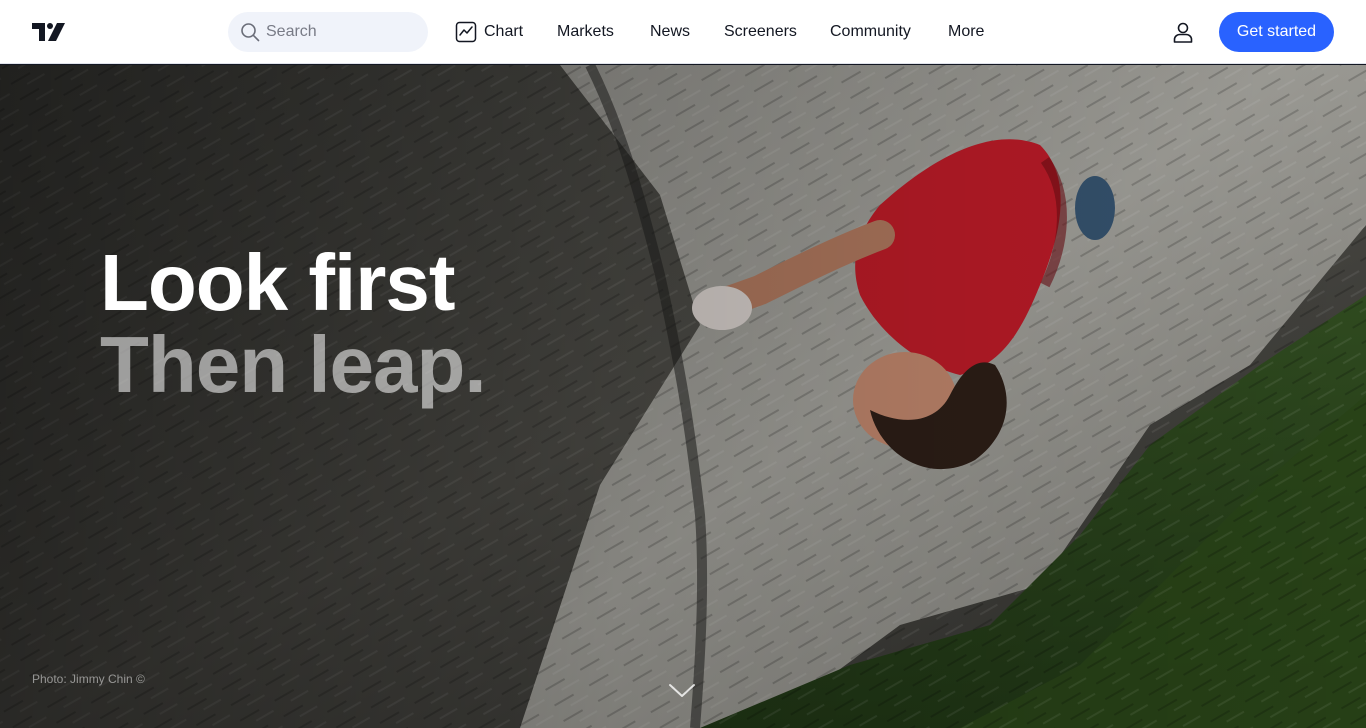 Image resolution: width=1366 pixels, height=728 pixels. Describe the element at coordinates (50, 32) in the screenshot. I see `tradingview-logo-icon` at that location.